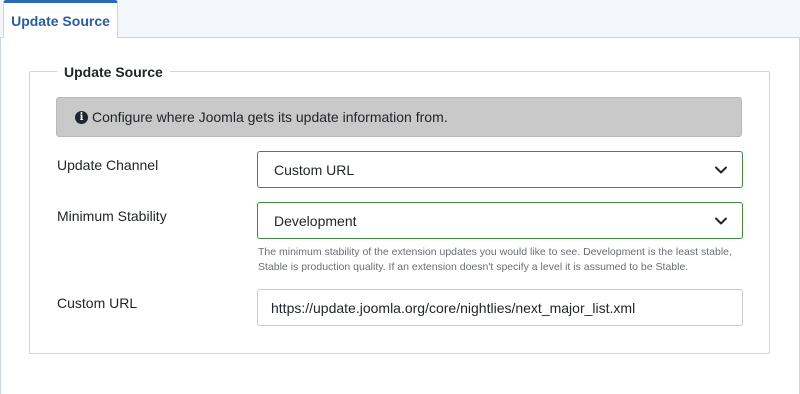 This screenshot has height=394, width=800. What do you see at coordinates (500, 169) in the screenshot?
I see `update-channel-select: Custom URL` at bounding box center [500, 169].